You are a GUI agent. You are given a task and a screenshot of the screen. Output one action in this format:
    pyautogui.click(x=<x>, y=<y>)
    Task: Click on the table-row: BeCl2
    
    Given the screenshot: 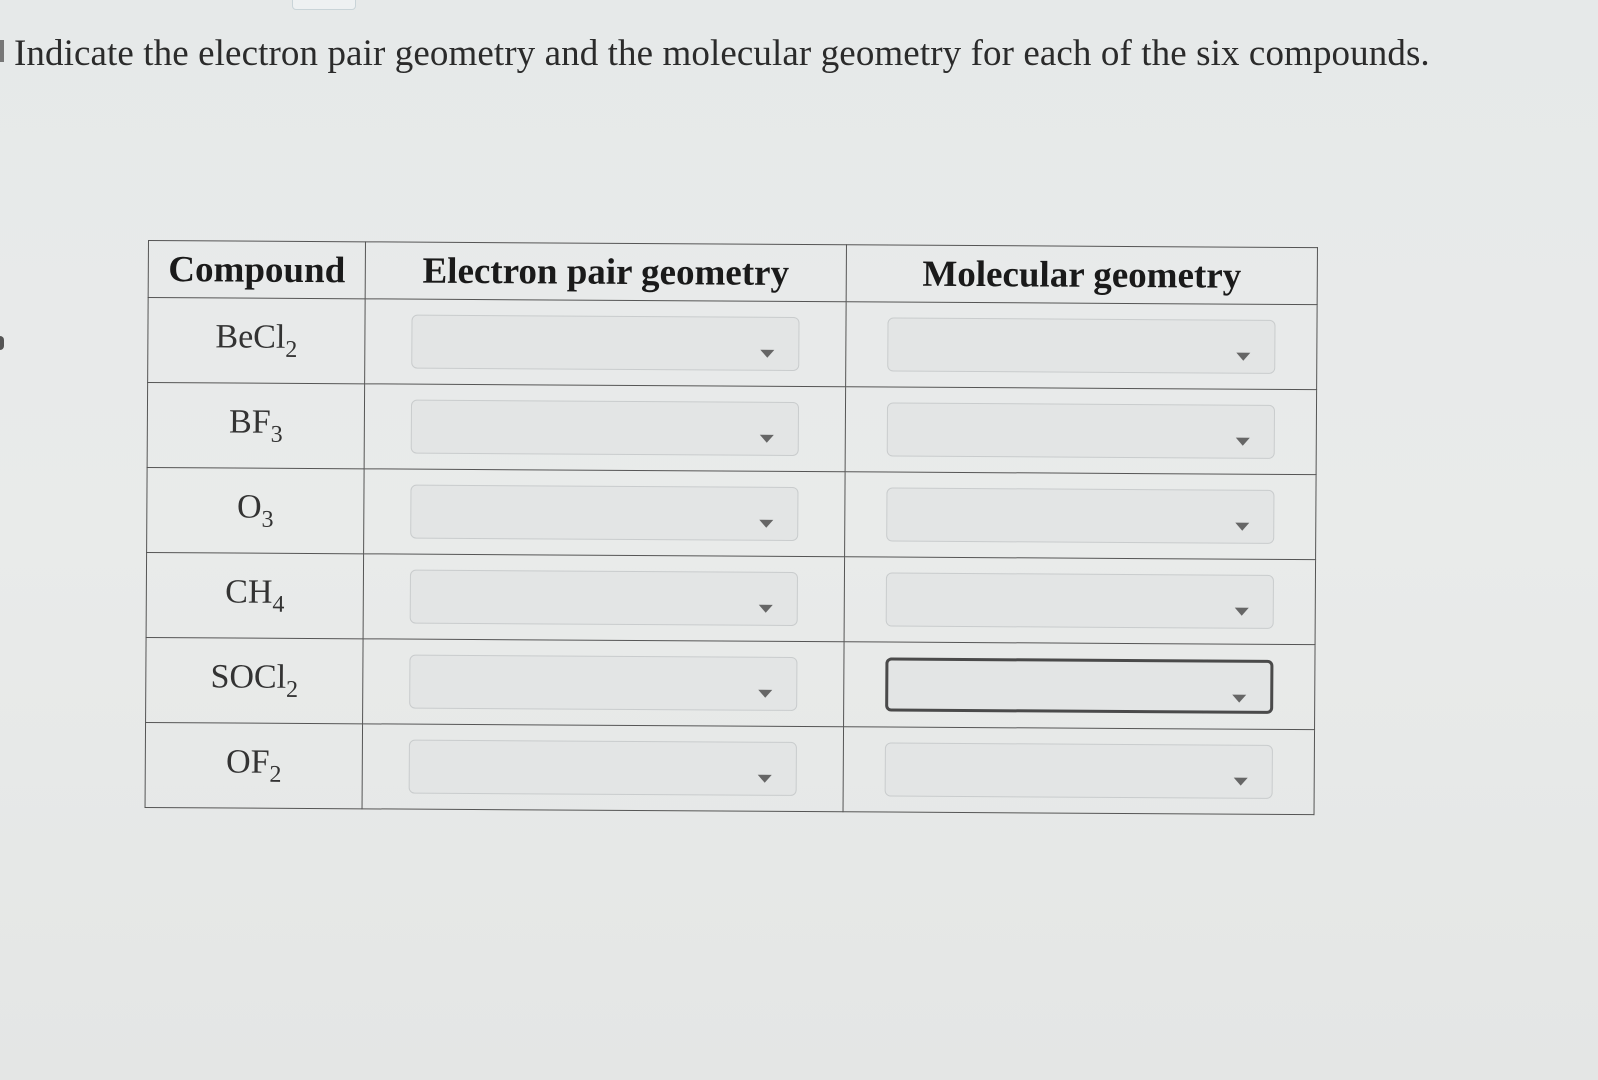 What is the action you would take?
    pyautogui.click(x=732, y=343)
    